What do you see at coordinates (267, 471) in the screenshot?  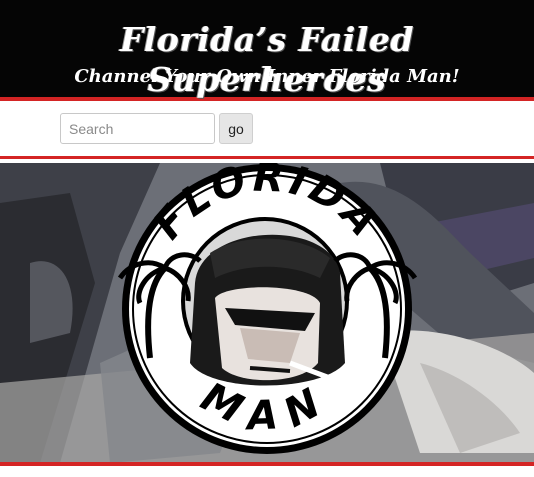 I see `page-body` at bounding box center [267, 471].